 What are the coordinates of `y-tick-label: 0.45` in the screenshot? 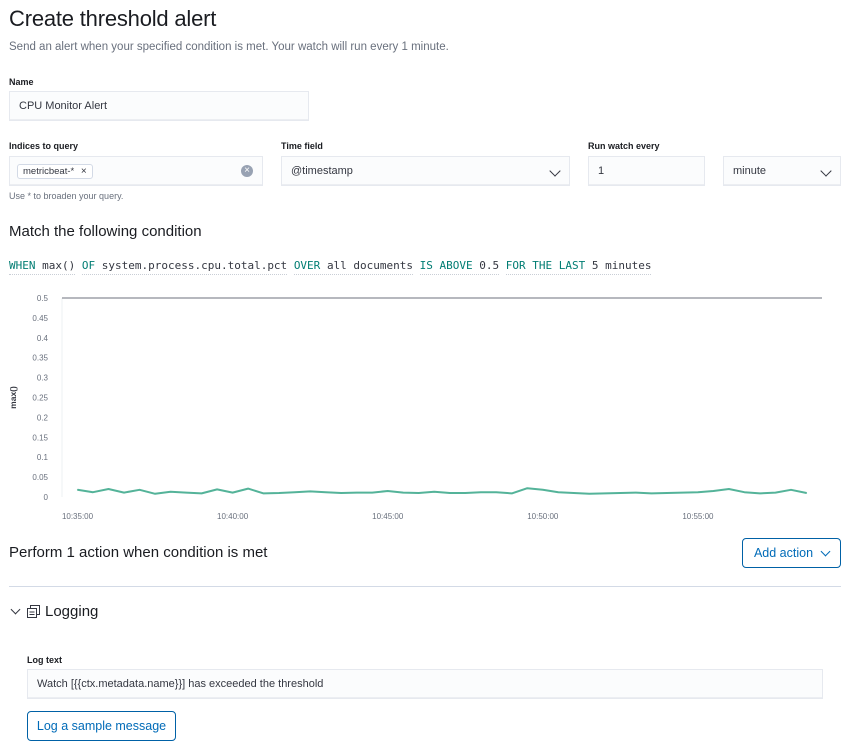 It's located at (40, 318).